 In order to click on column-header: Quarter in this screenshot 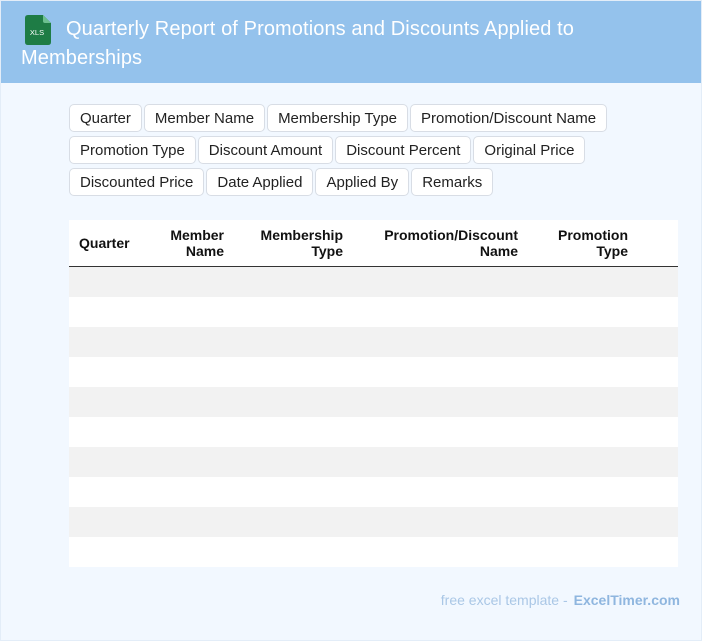, I will do `click(109, 243)`.